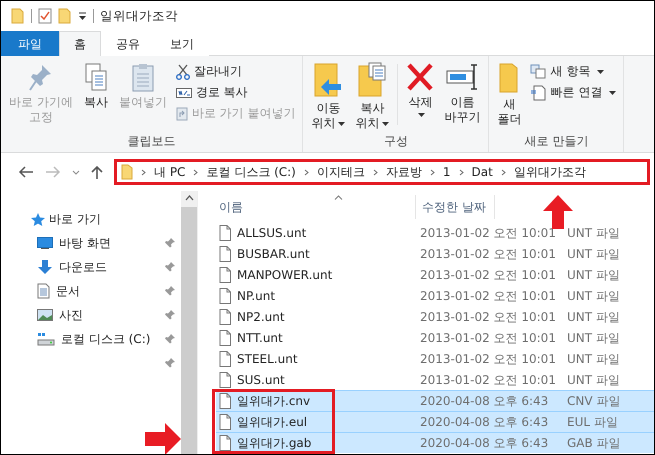  Describe the element at coordinates (550, 172) in the screenshot. I see `breadcrumb: 일위대가조각` at that location.